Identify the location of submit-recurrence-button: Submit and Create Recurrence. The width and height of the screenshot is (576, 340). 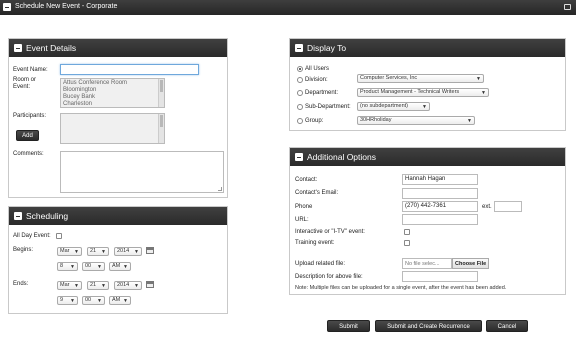
(428, 326).